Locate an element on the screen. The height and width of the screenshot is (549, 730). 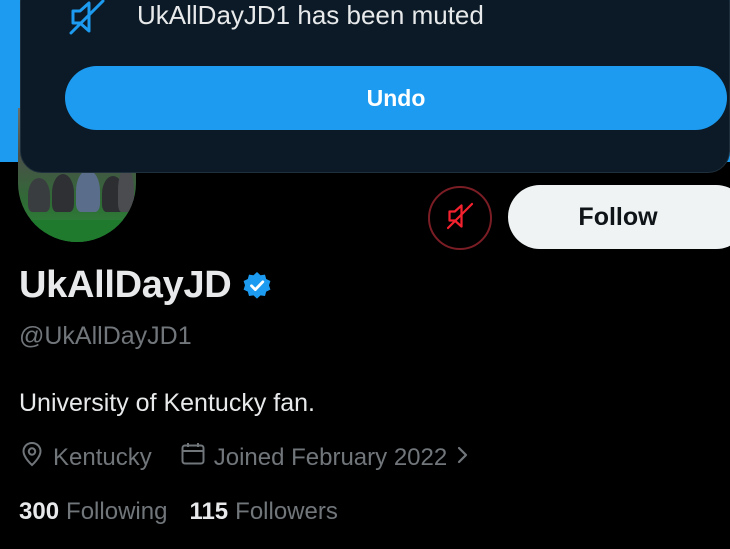
location: Kentucky is located at coordinates (85, 457).